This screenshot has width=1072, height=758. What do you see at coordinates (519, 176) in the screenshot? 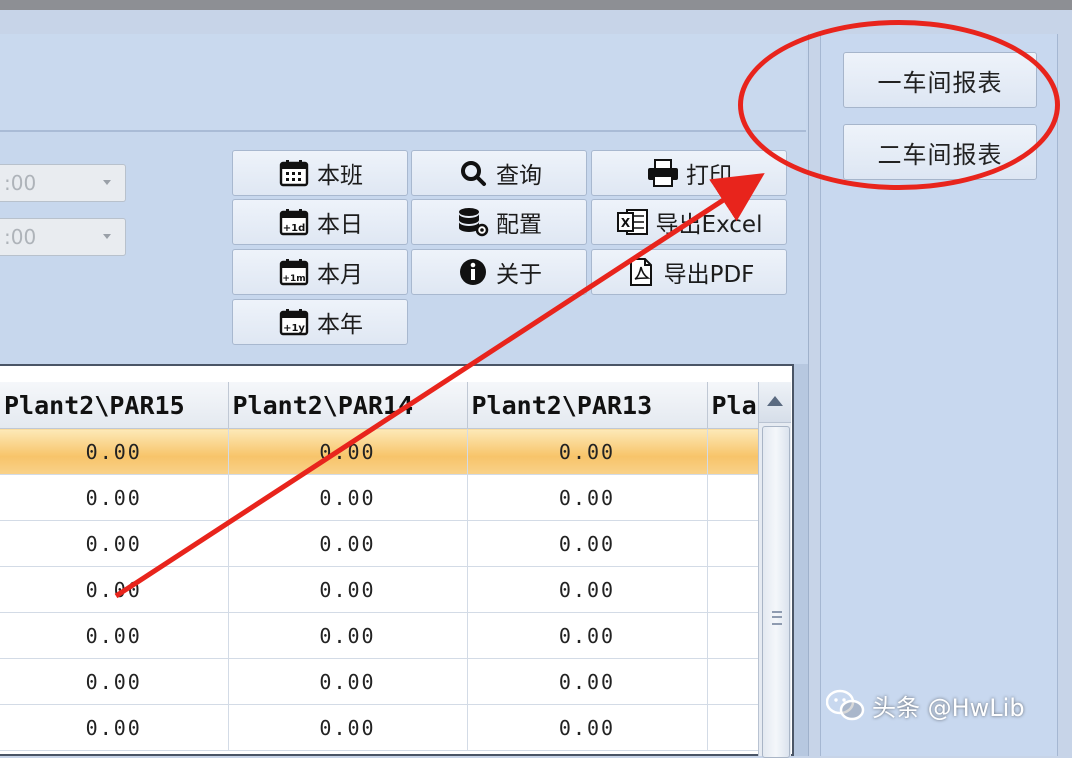
I see `query-label: 查询` at bounding box center [519, 176].